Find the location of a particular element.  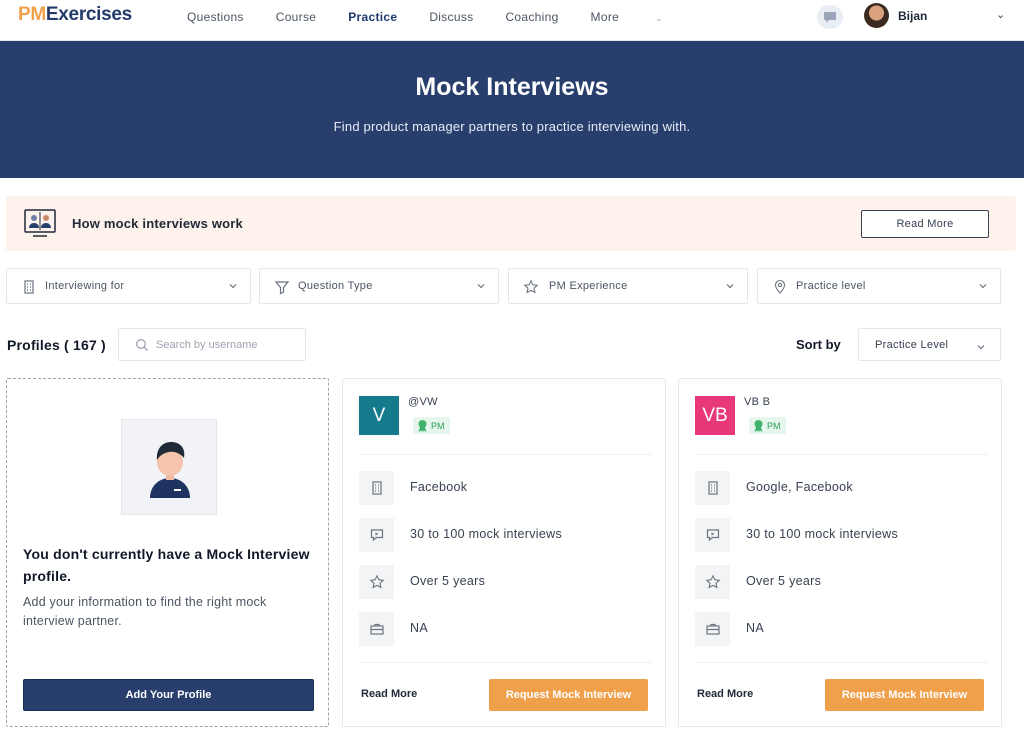

nav-coaching: Coaching is located at coordinates (531, 17).